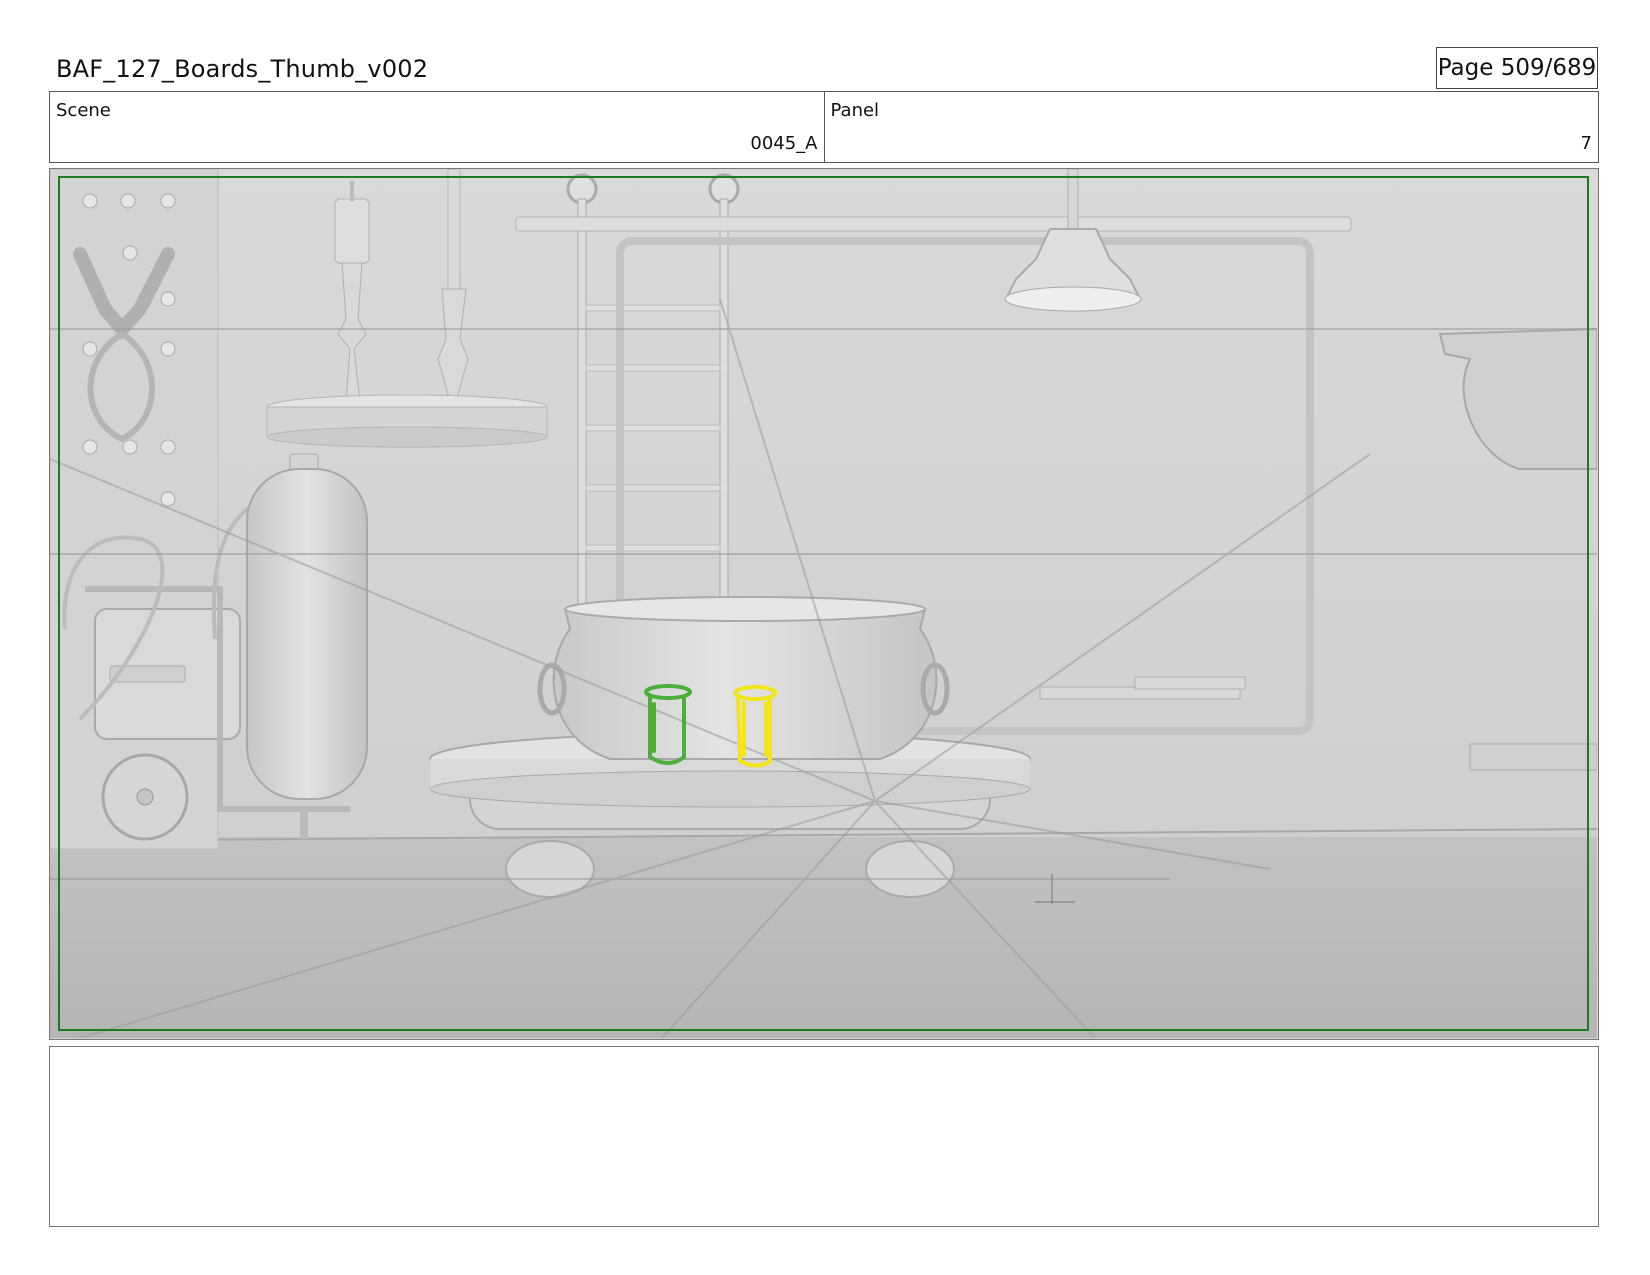 This screenshot has height=1275, width=1650. I want to click on document-title: BAF_127_Boards_Thumb_v002, so click(242, 69).